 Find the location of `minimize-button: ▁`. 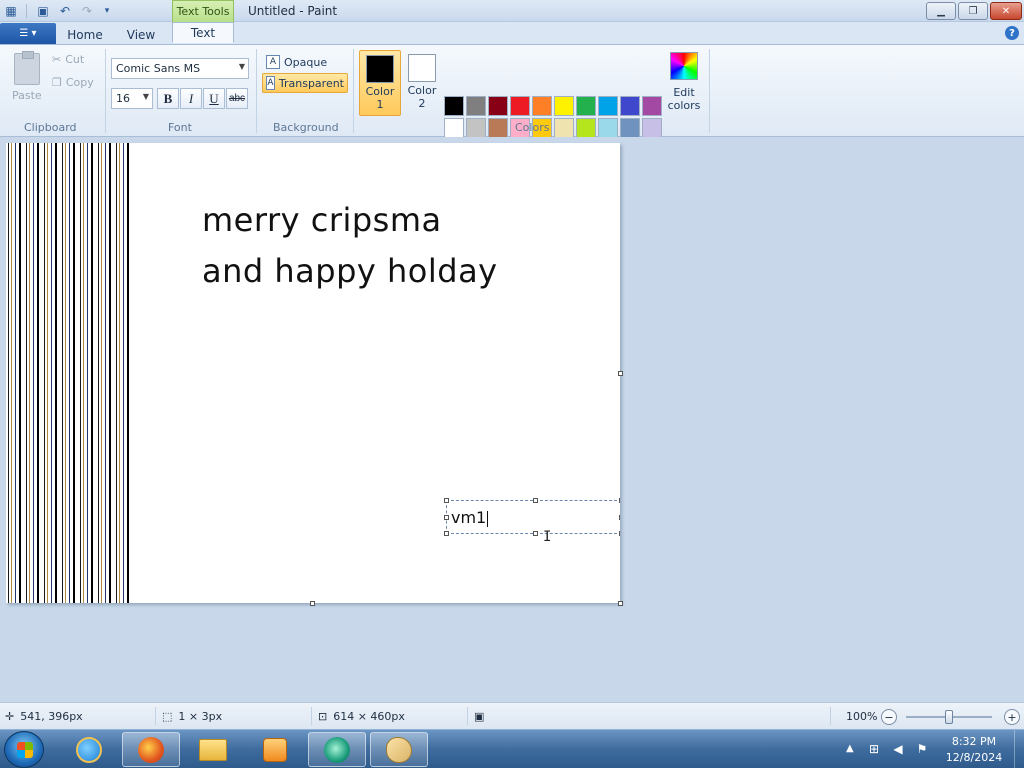

minimize-button: ▁ is located at coordinates (941, 11).